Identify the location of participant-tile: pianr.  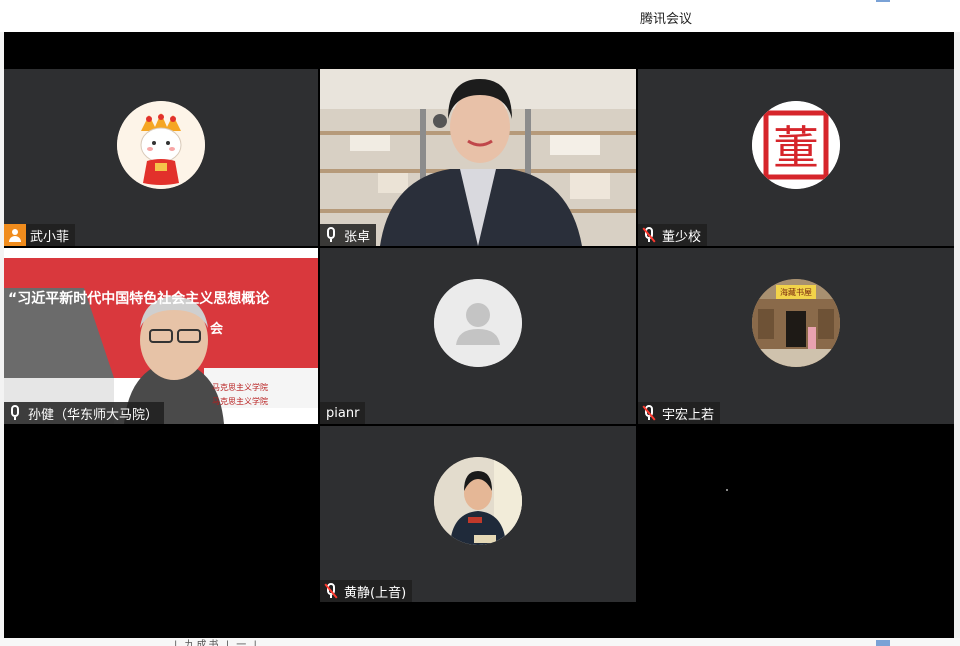
(478, 336).